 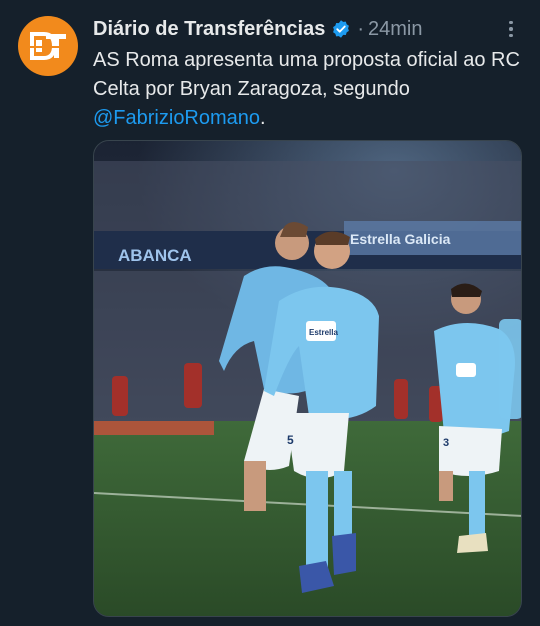 I want to click on ad-board-text: ABANCA, so click(x=155, y=255).